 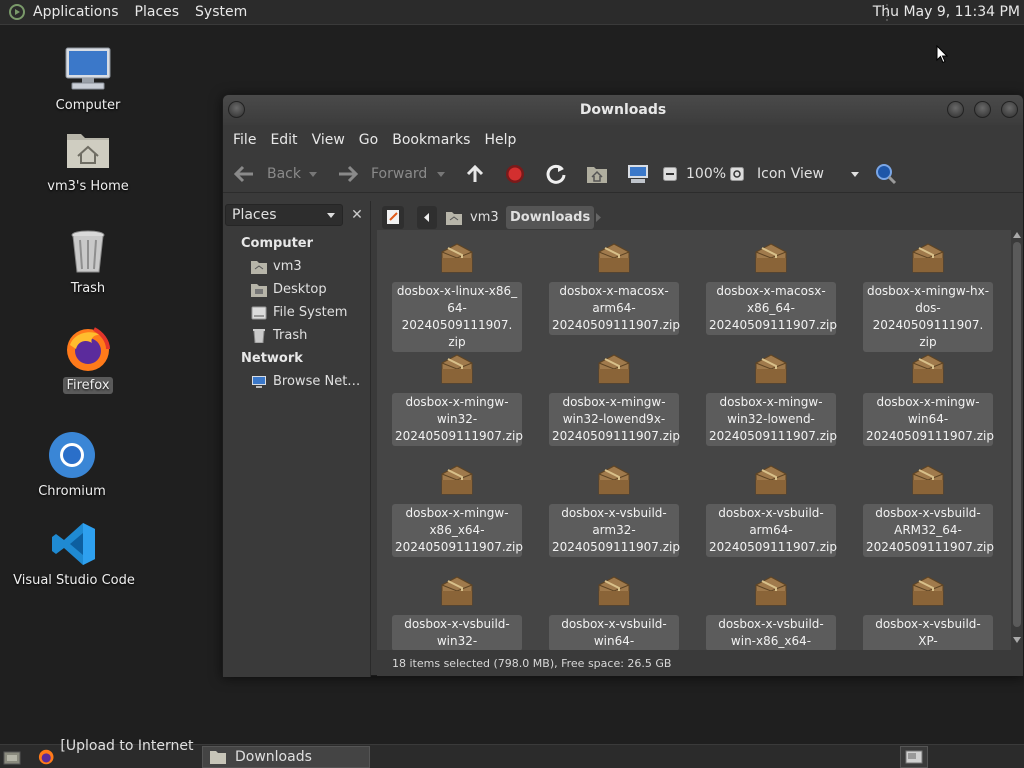 I want to click on sidebar-selector-label: Places, so click(x=254, y=215).